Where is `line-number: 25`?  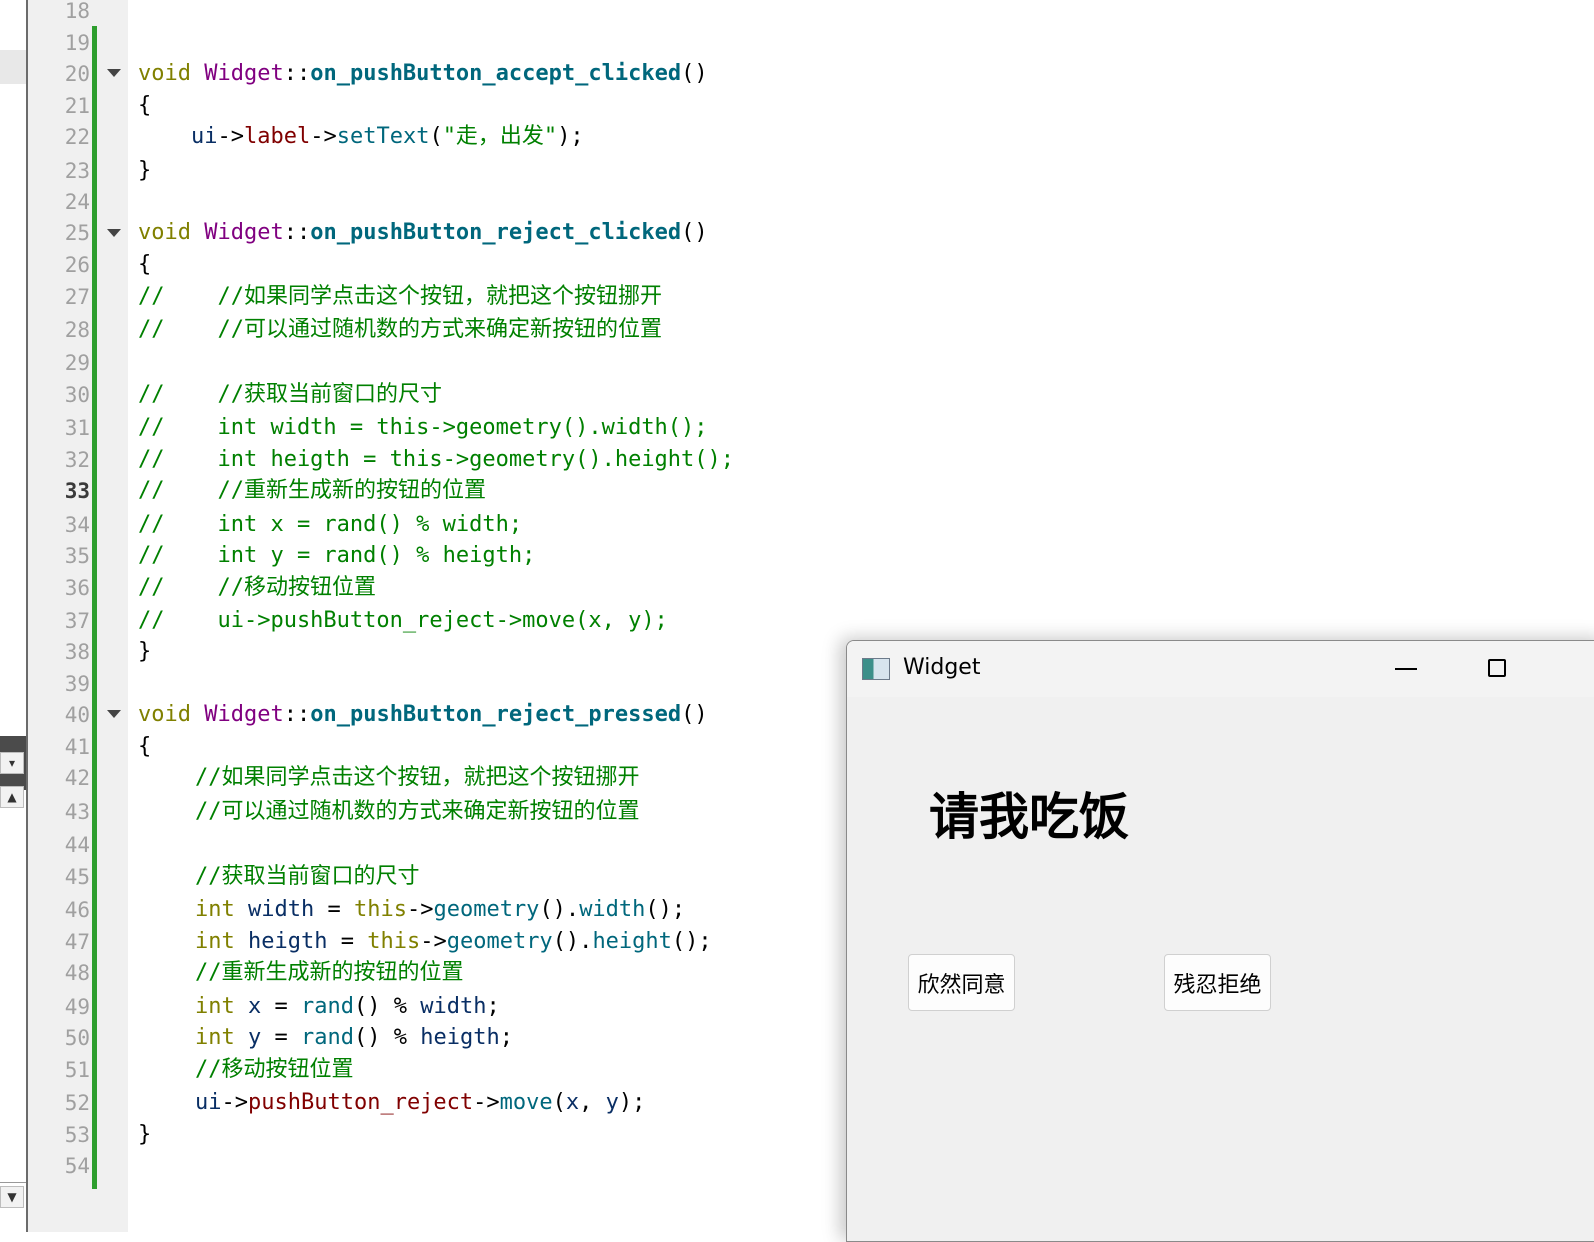 line-number: 25 is located at coordinates (77, 233).